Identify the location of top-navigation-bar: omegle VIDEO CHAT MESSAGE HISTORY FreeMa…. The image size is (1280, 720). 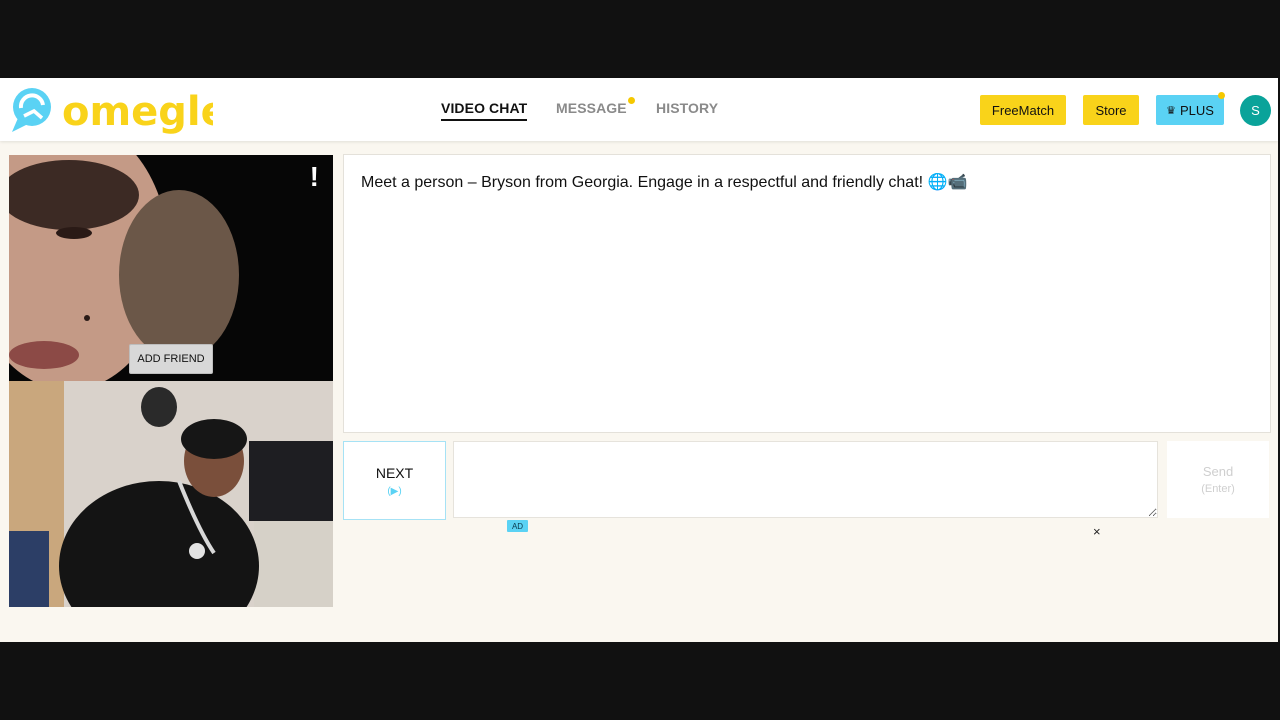
(639, 109).